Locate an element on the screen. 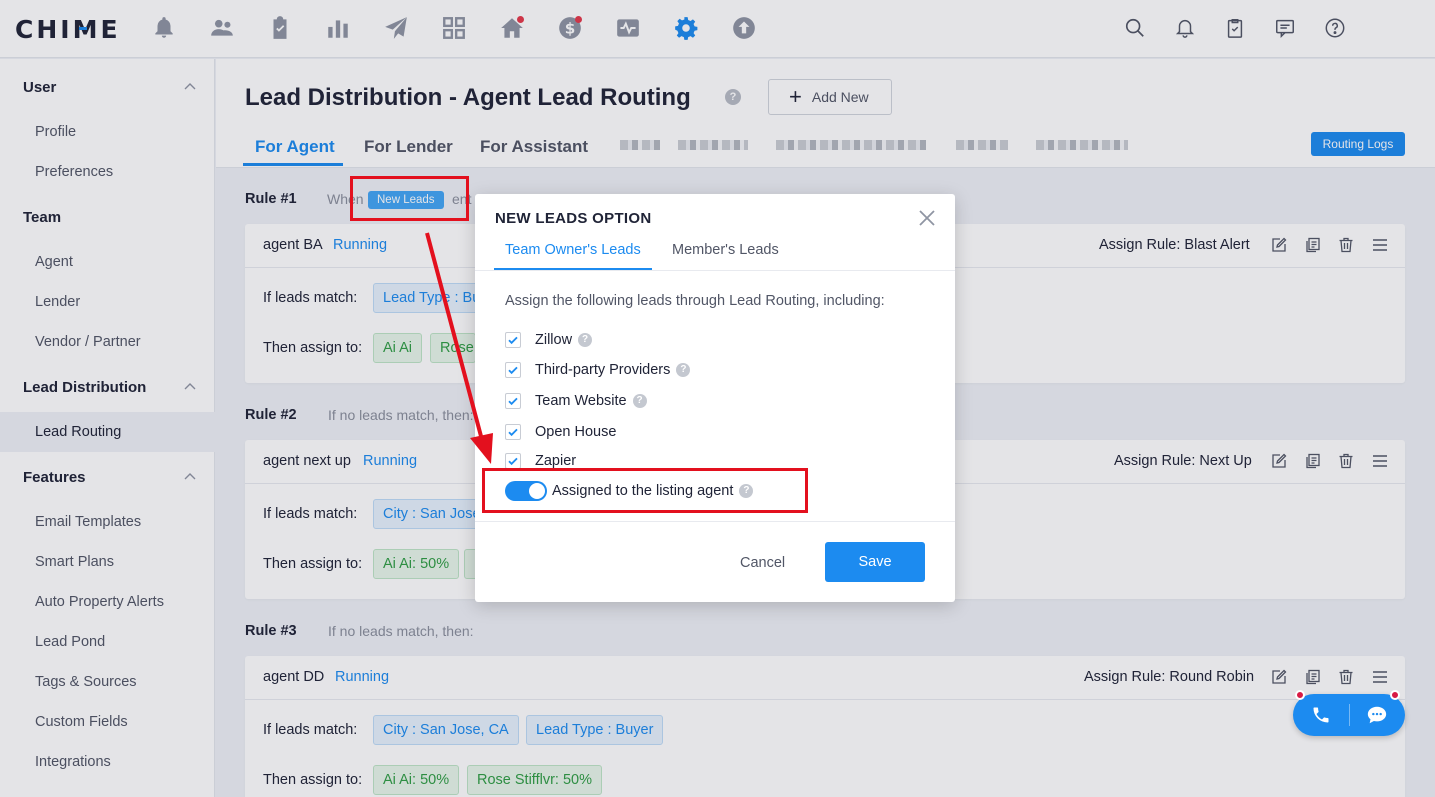 The image size is (1435, 797). close-icon is located at coordinates (927, 218).